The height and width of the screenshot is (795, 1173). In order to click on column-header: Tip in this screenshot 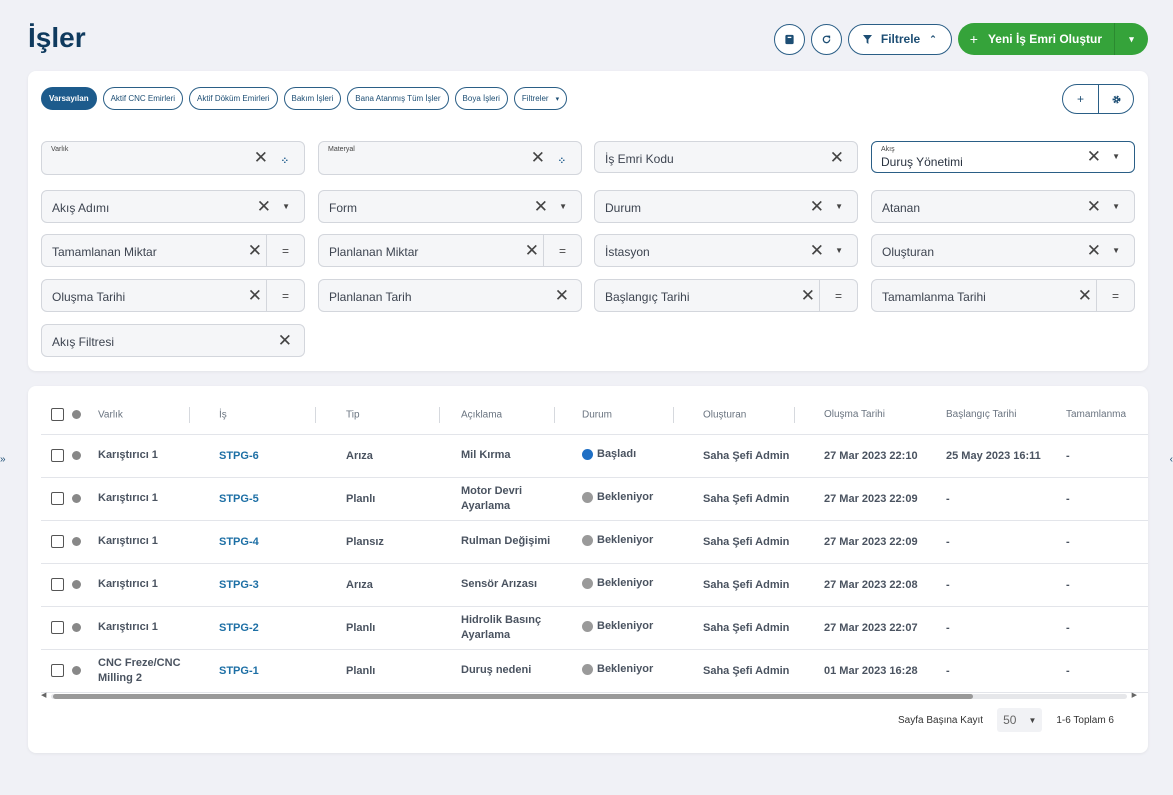, I will do `click(400, 415)`.